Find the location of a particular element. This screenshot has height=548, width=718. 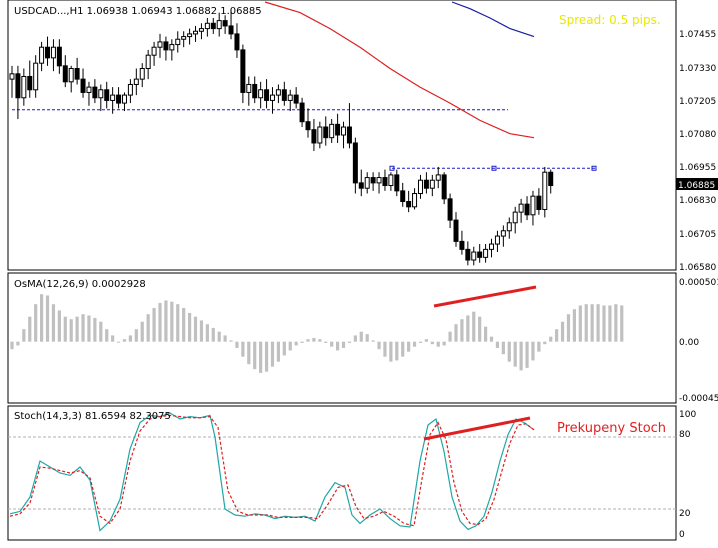

stoch-axis-label: 20 is located at coordinates (685, 514).